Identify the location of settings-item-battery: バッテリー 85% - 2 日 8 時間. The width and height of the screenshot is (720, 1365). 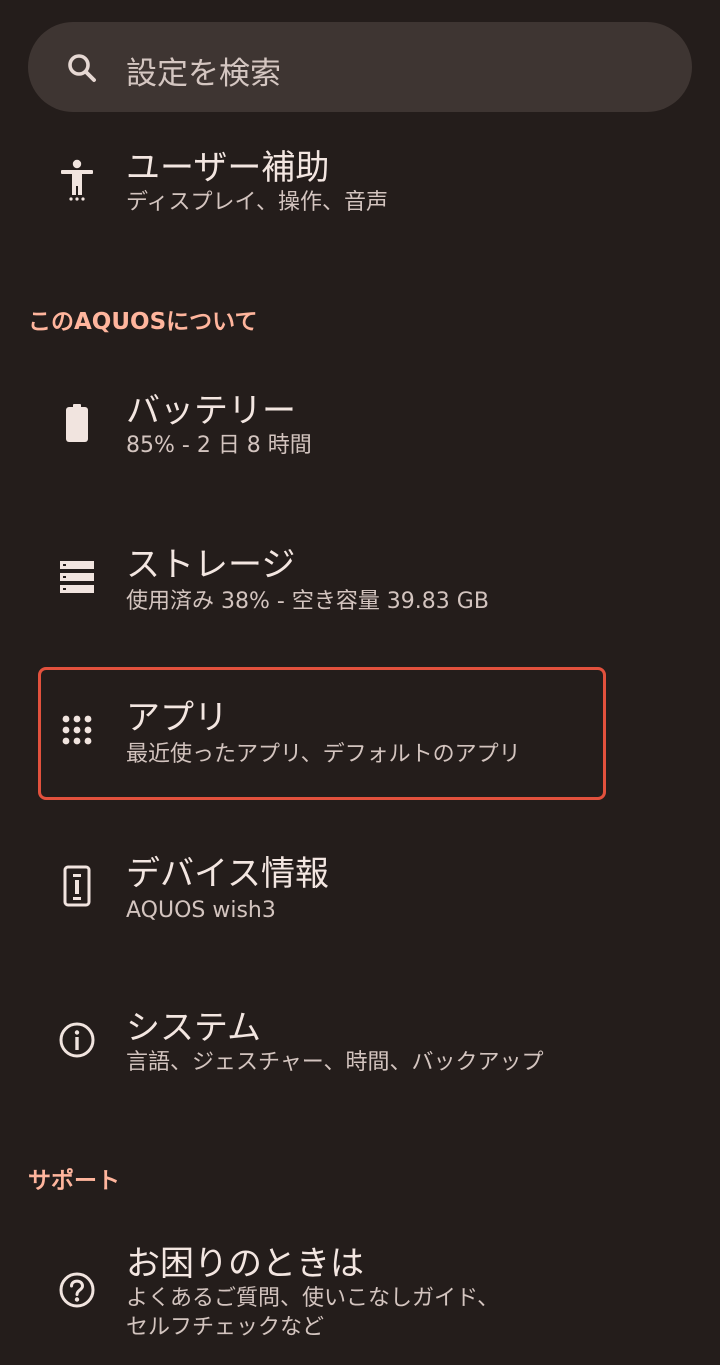
(360, 433).